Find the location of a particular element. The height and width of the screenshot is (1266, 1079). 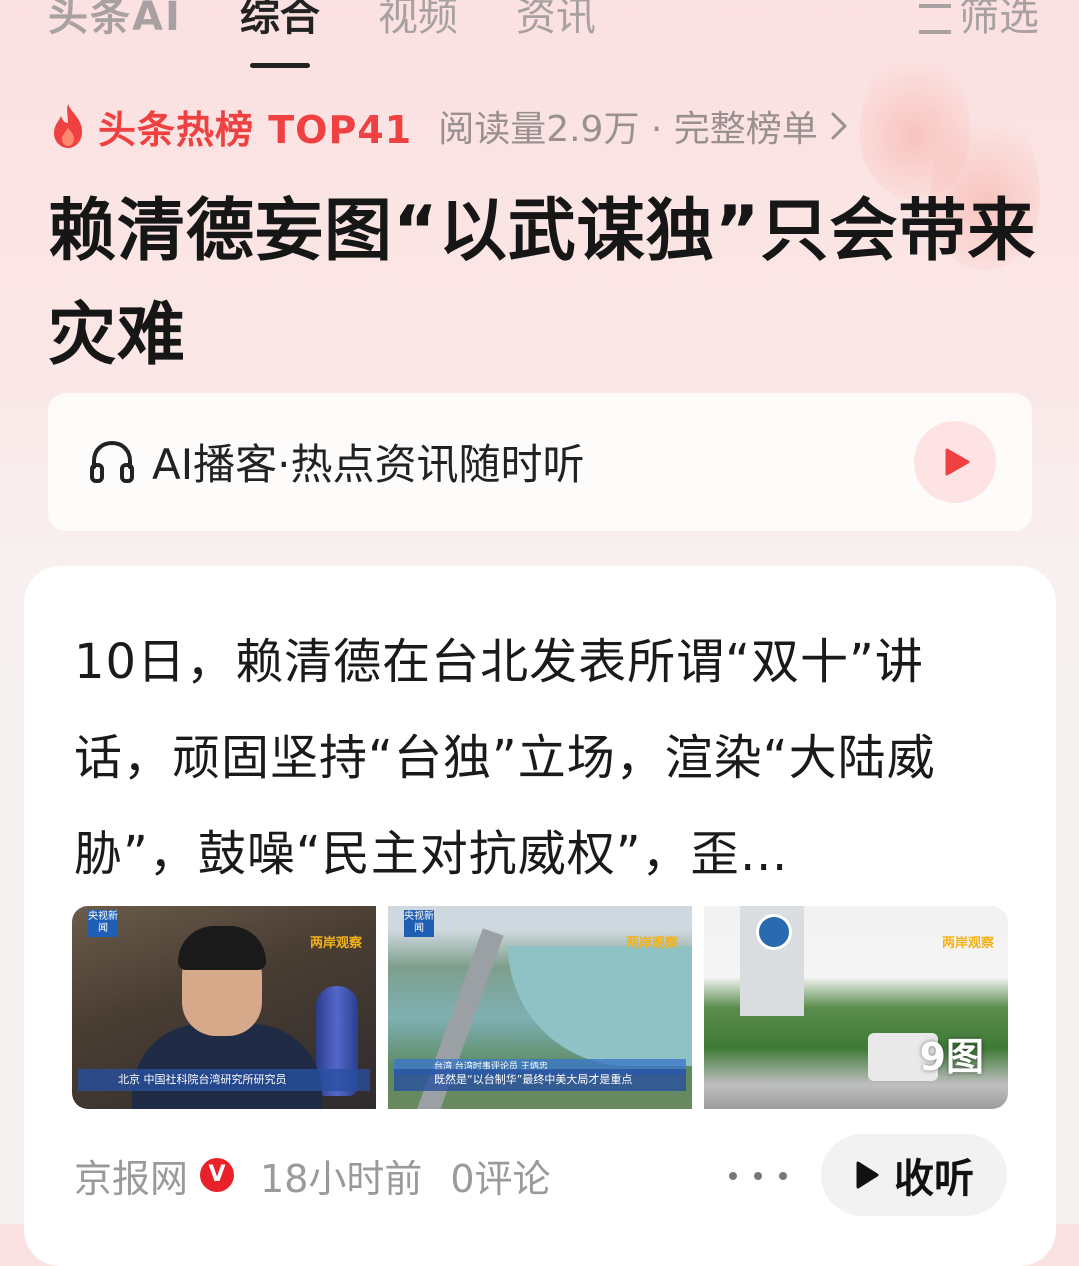

podcast-play-button is located at coordinates (955, 462).